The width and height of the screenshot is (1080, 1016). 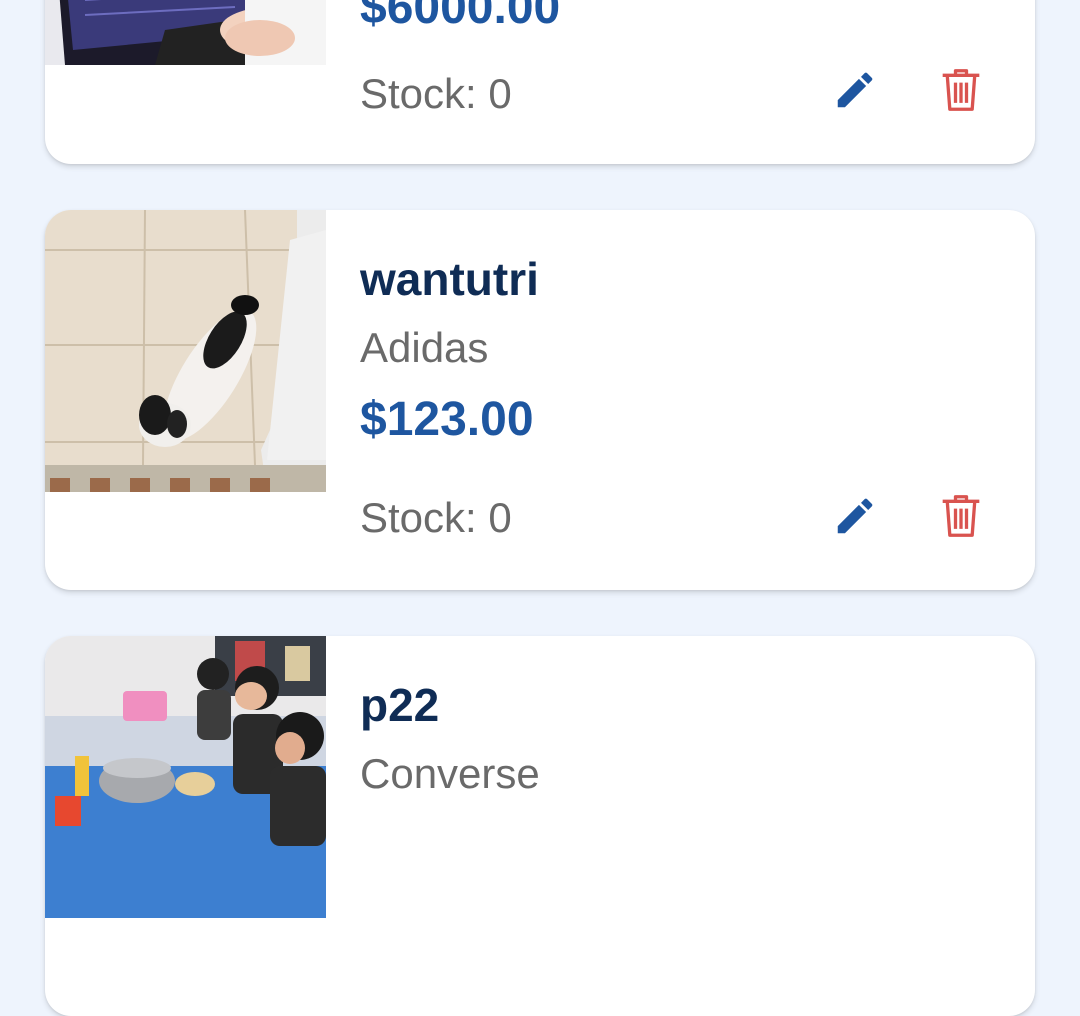 I want to click on product-name: wantutri, so click(x=449, y=279).